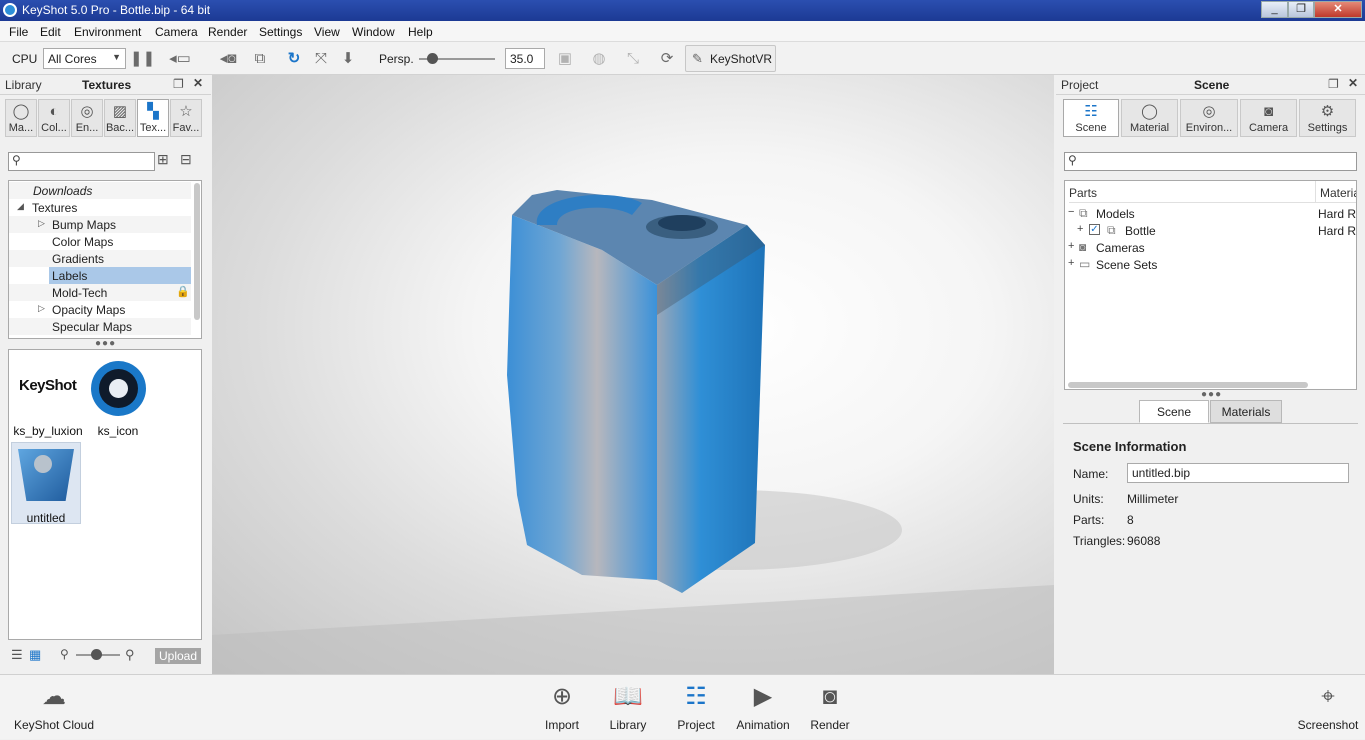  Describe the element at coordinates (667, 59) in the screenshot. I see `turntable-icon: ⟳` at that location.